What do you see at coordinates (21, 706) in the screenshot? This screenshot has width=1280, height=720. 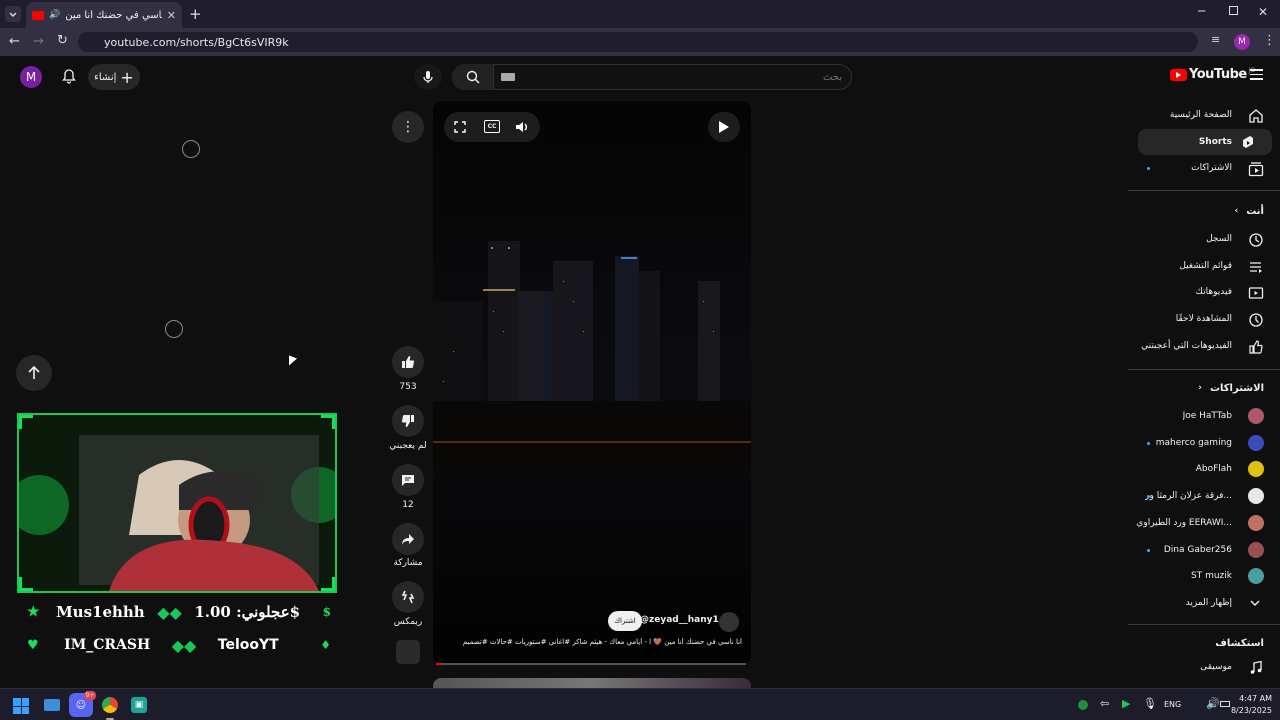 I see `windows-start-icon` at bounding box center [21, 706].